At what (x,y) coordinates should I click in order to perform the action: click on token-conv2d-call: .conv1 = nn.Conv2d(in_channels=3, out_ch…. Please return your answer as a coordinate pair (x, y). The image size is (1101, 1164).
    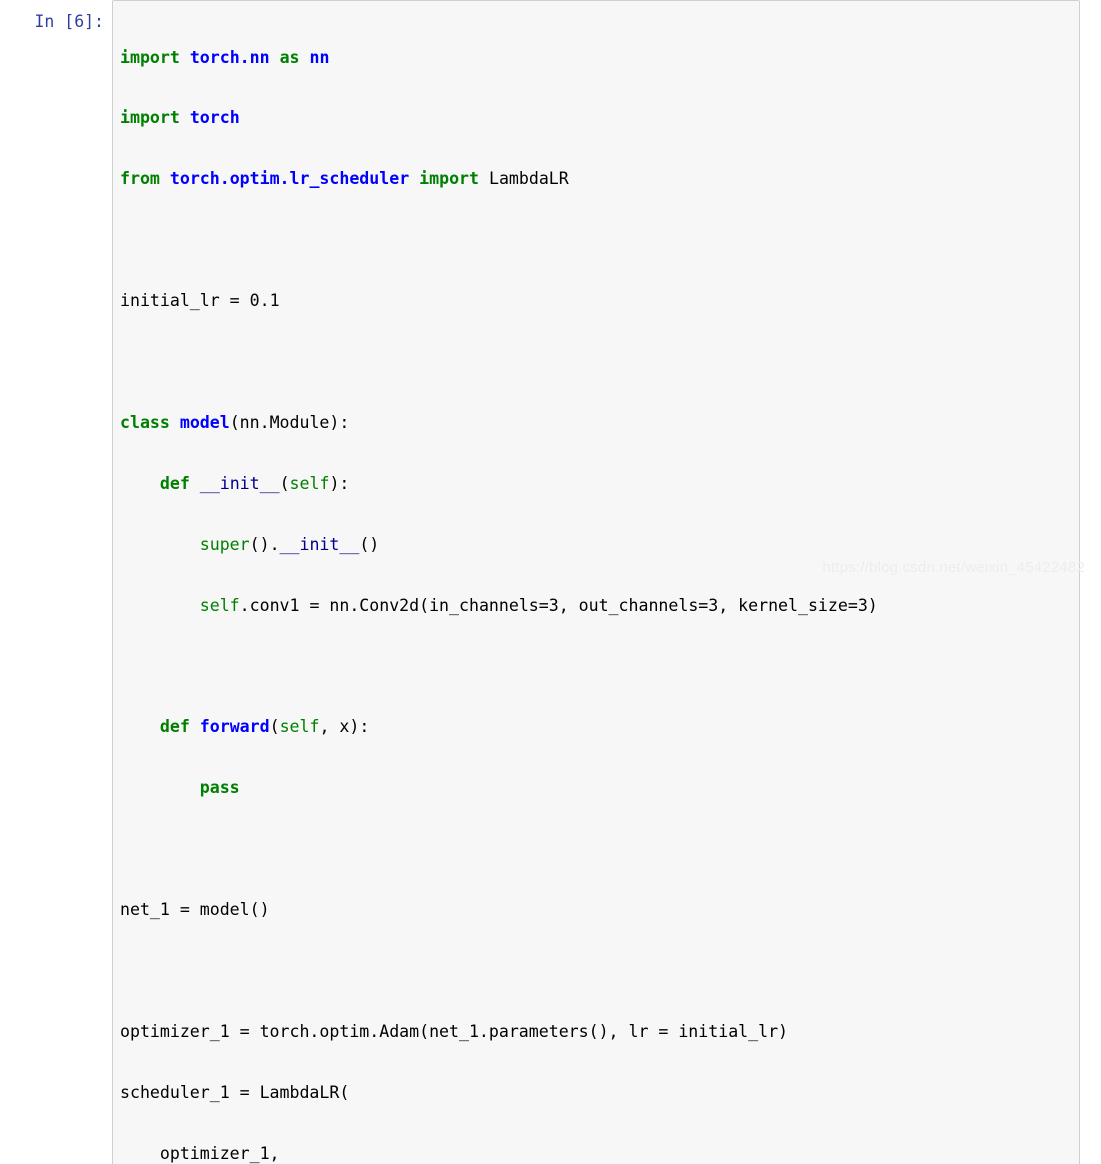
    Looking at the image, I should click on (558, 605).